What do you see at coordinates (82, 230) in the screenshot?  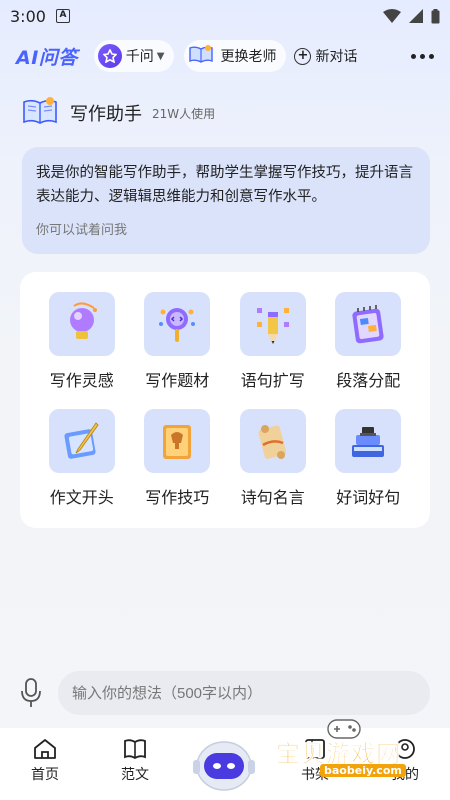 I see `intro-hint: 你可以试着问我` at bounding box center [82, 230].